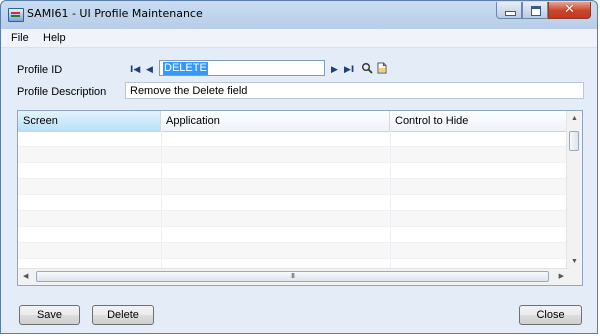 The width and height of the screenshot is (600, 336). What do you see at coordinates (550, 315) in the screenshot?
I see `close-button: Close` at bounding box center [550, 315].